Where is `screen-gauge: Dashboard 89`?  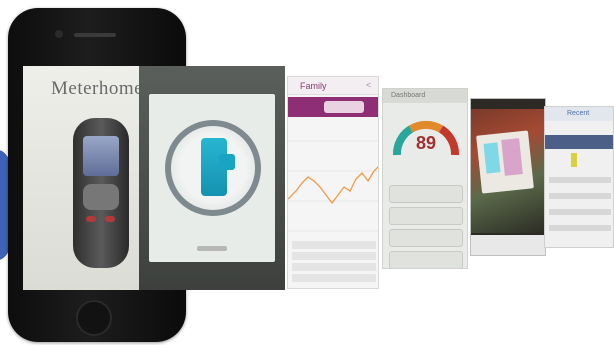 screen-gauge: Dashboard 89 is located at coordinates (425, 178).